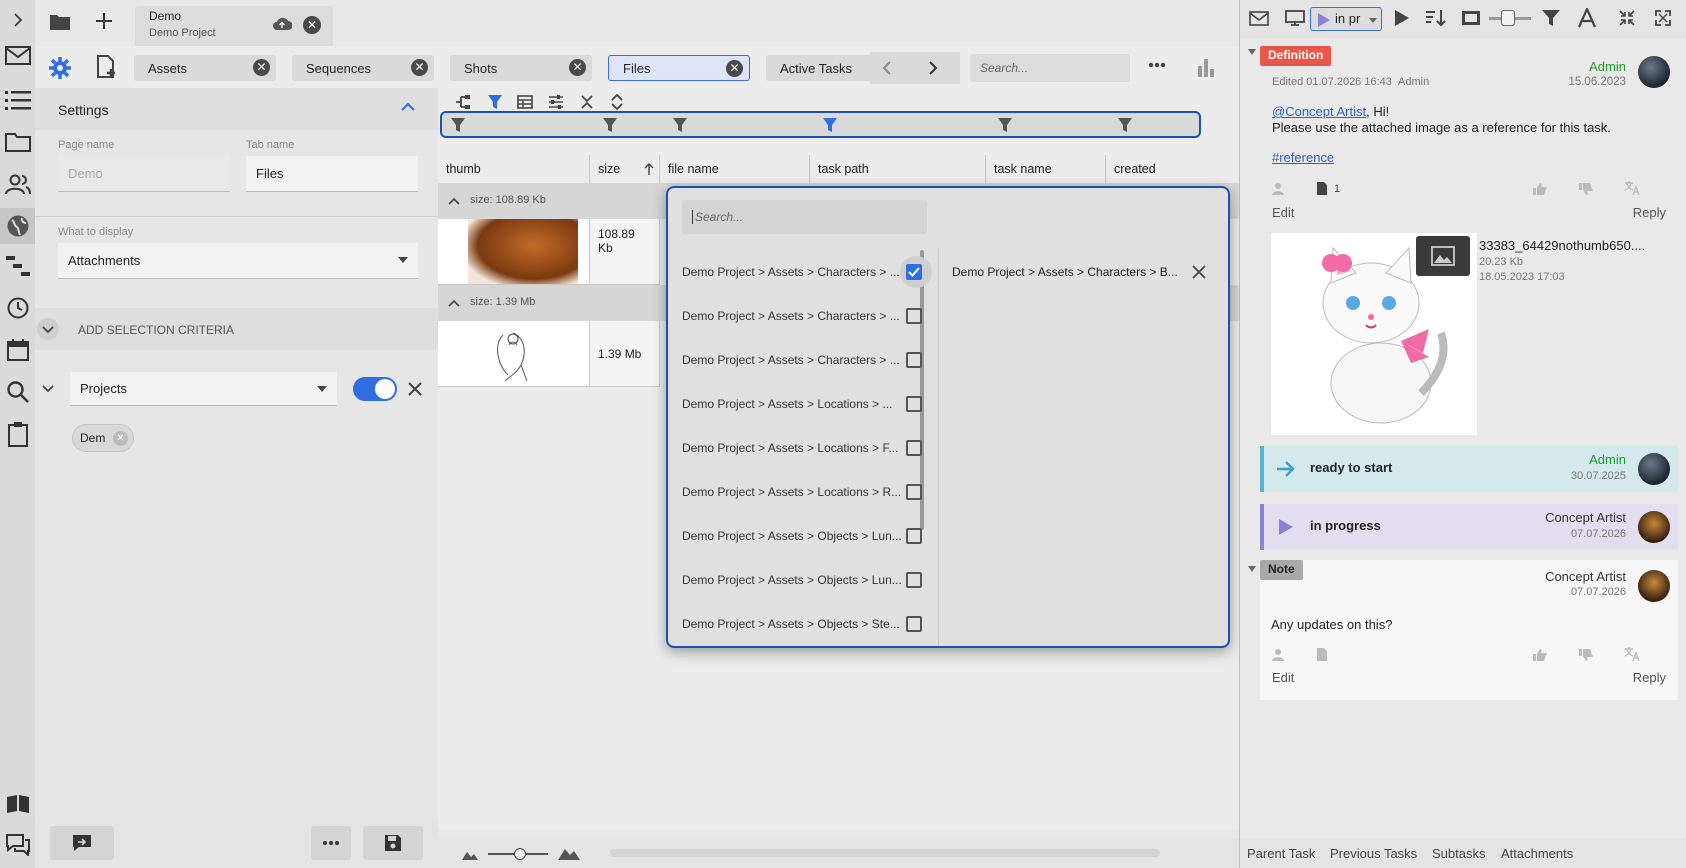 The width and height of the screenshot is (1686, 868). Describe the element at coordinates (18, 350) in the screenshot. I see `calendar-icon` at that location.